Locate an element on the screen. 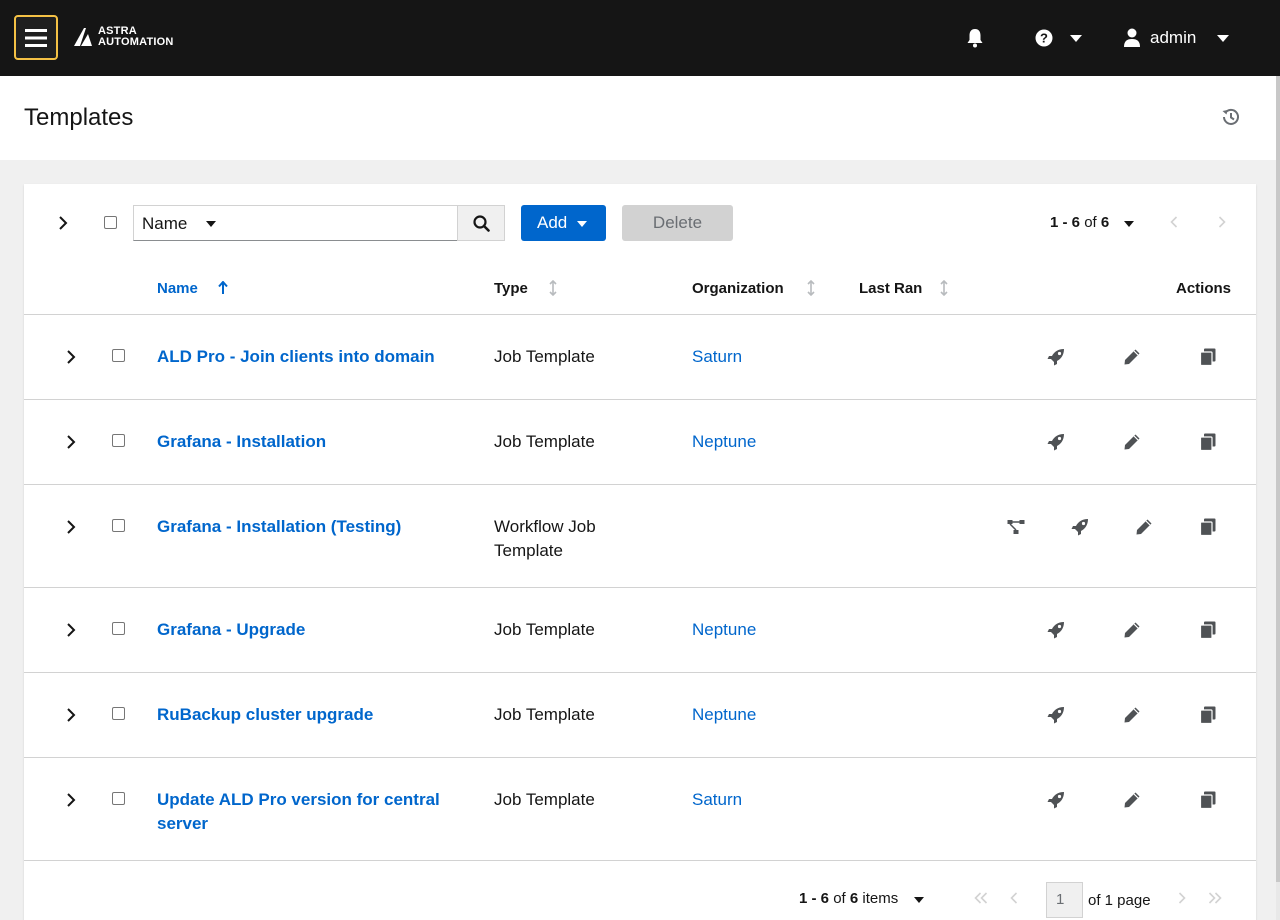 The width and height of the screenshot is (1280, 920). pagination-bottom-items-label: items is located at coordinates (880, 898).